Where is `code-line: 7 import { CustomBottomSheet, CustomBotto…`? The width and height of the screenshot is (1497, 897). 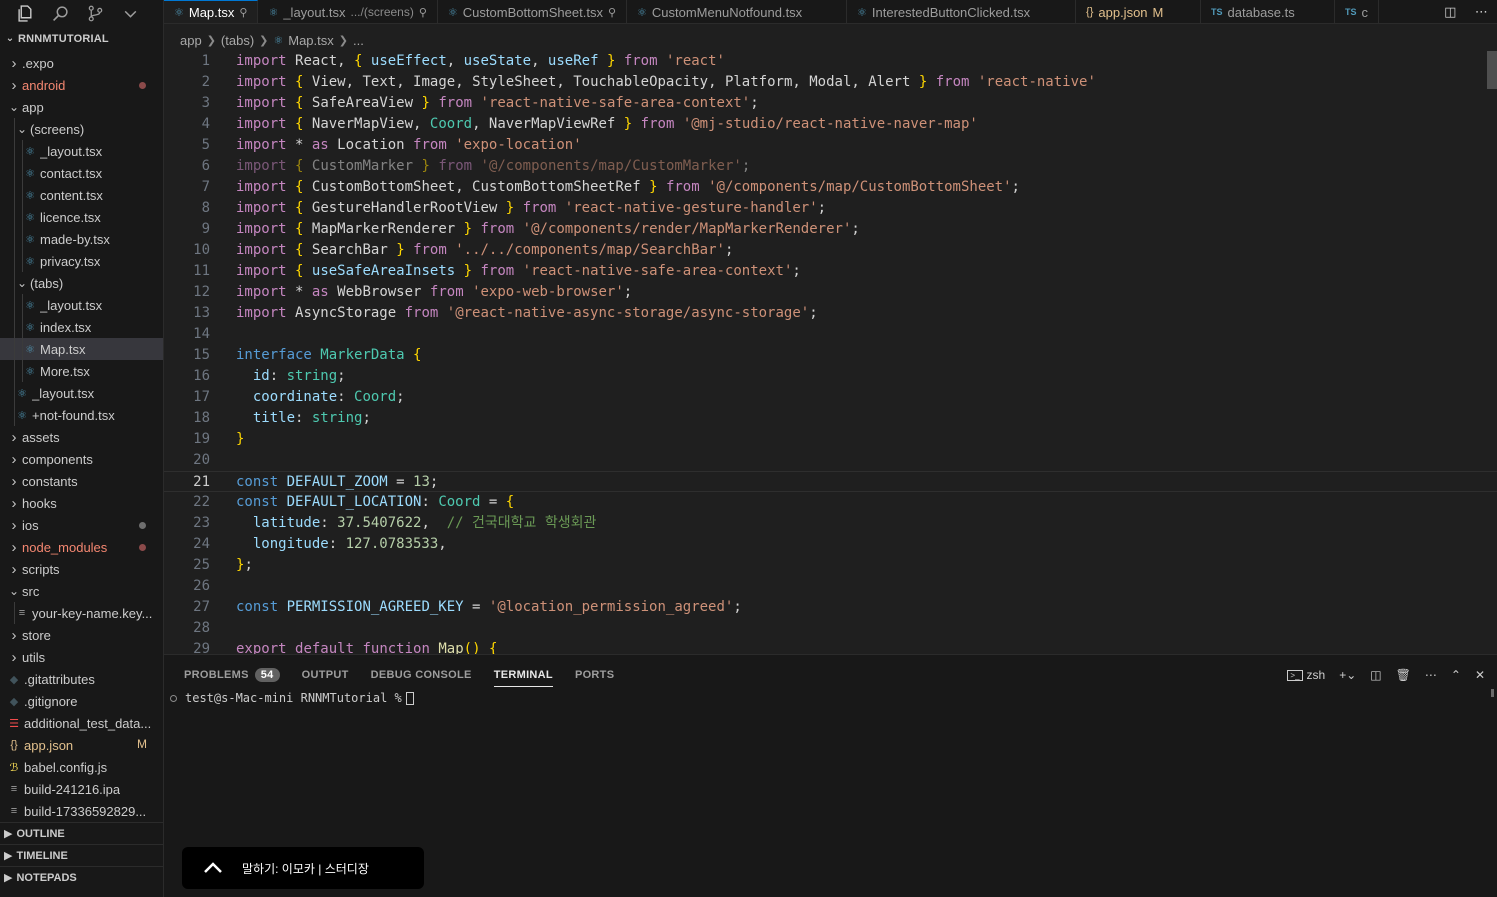
code-line: 7 import { CustomBottomSheet, CustomBotto… is located at coordinates (830, 187).